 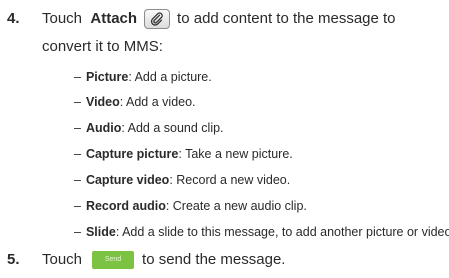 I want to click on list-item-picture: – Picture: Add a picture., so click(x=143, y=77).